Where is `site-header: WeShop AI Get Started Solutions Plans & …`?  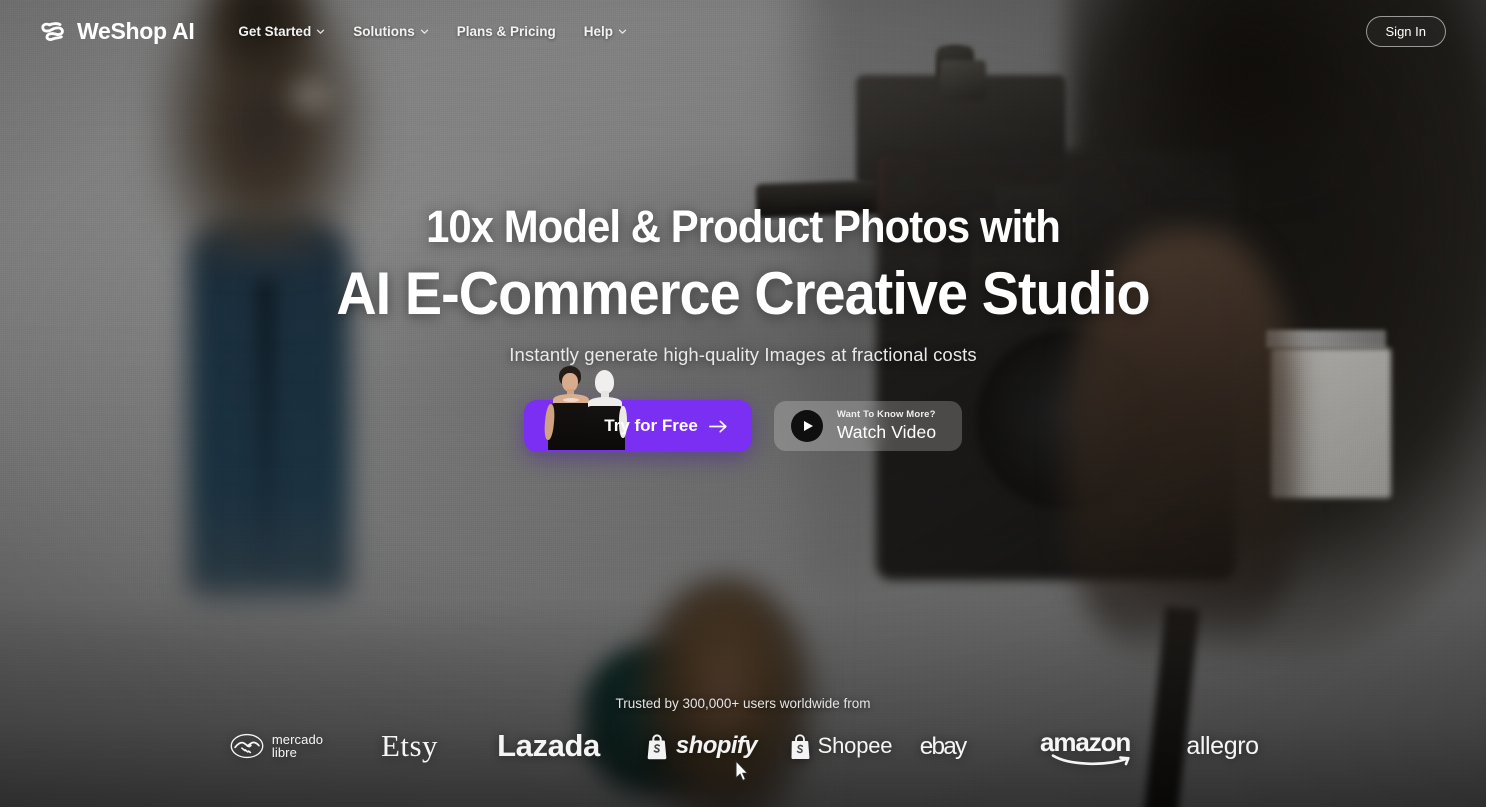
site-header: WeShop AI Get Started Solutions Plans & … is located at coordinates (743, 31).